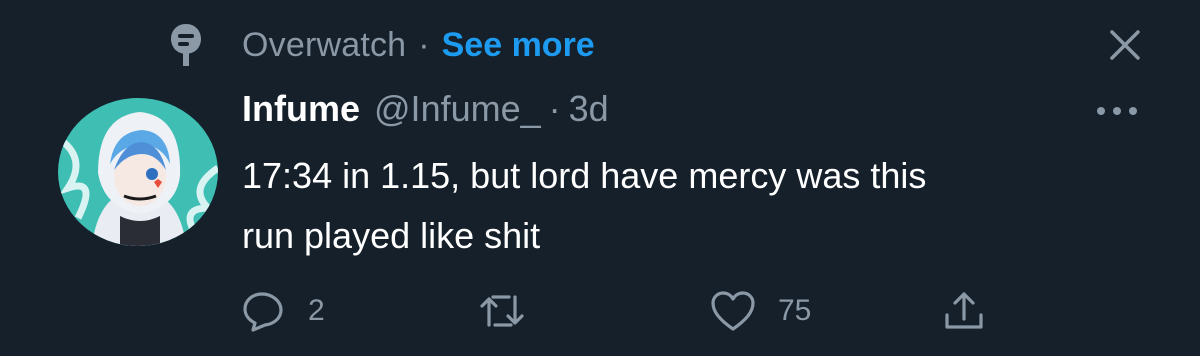  What do you see at coordinates (138, 172) in the screenshot?
I see `user-avatar` at bounding box center [138, 172].